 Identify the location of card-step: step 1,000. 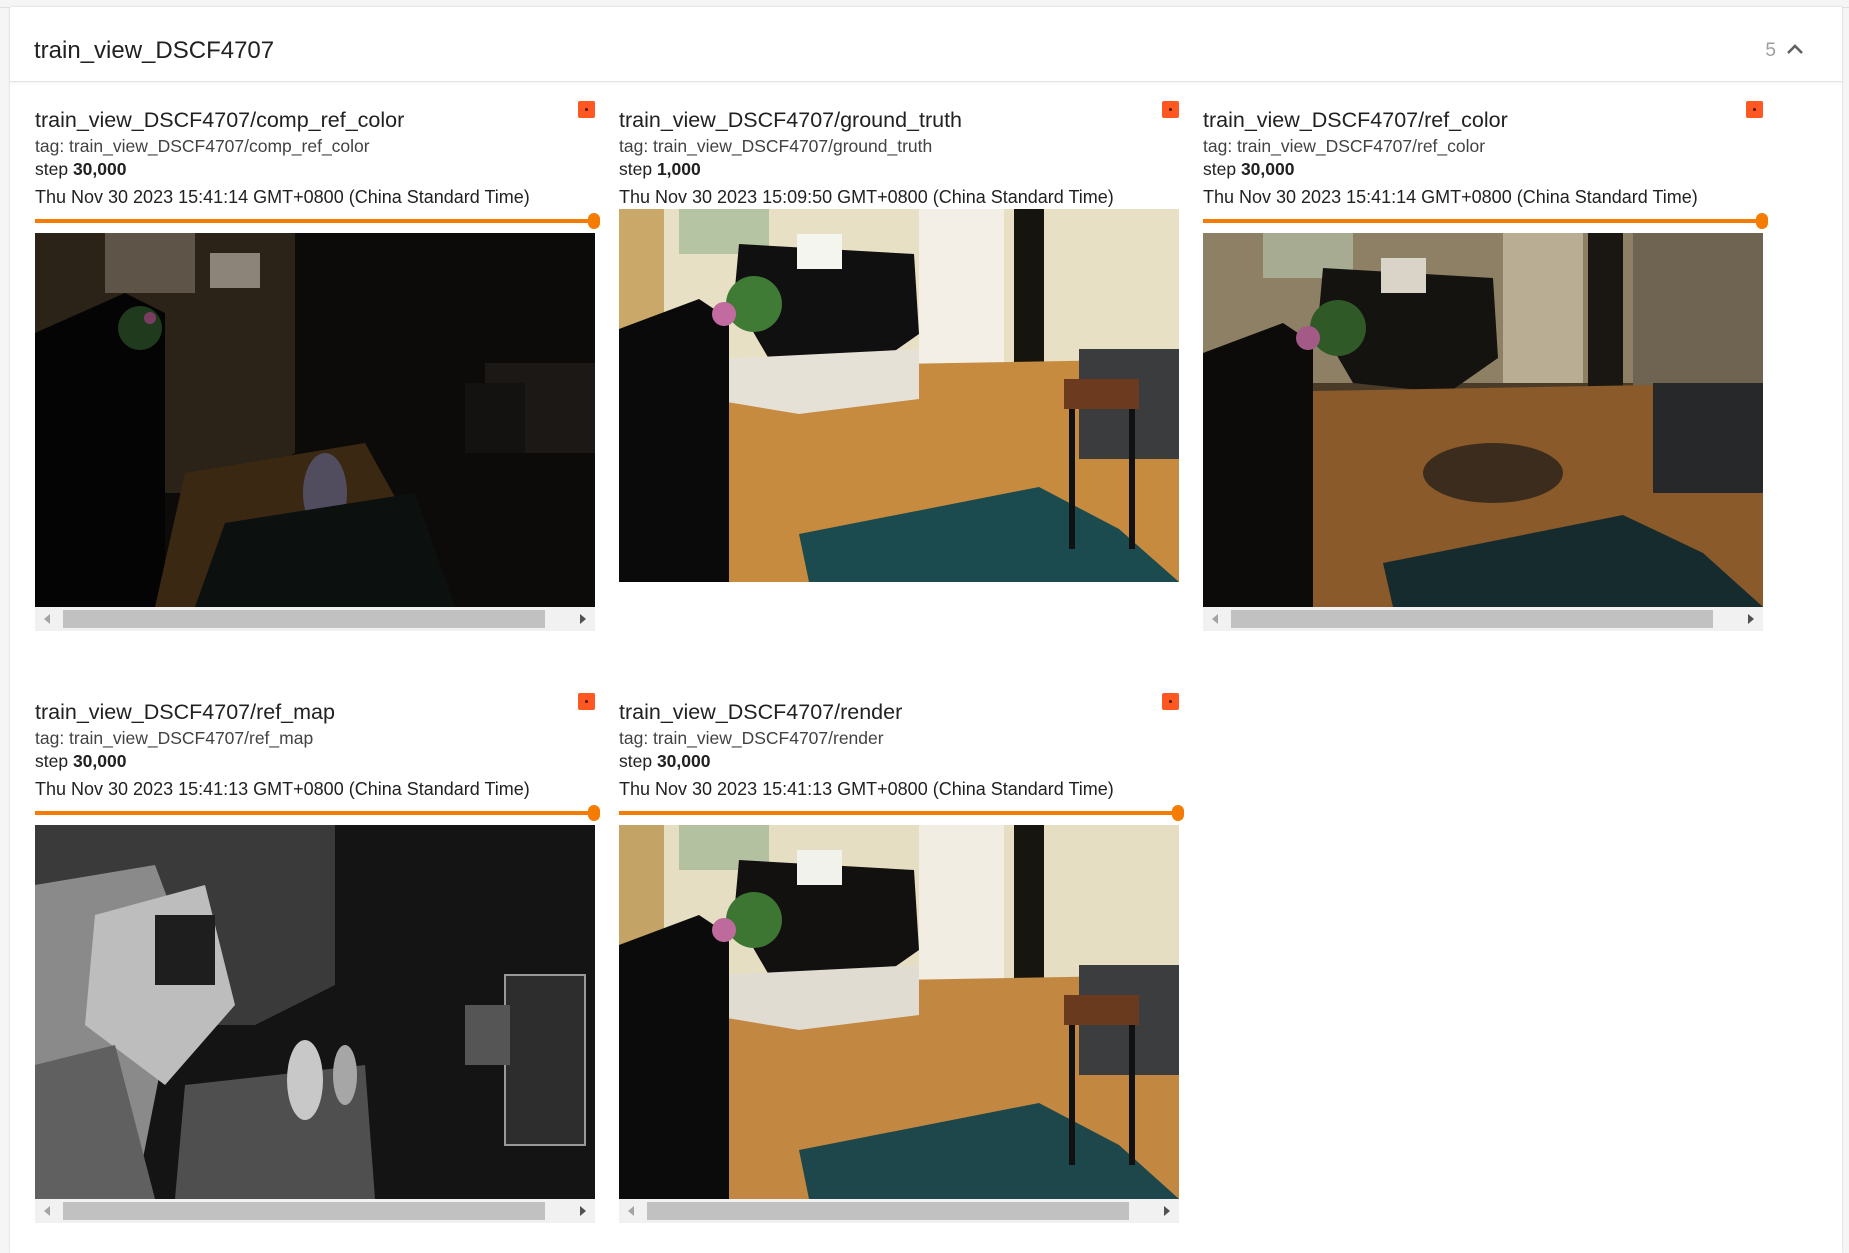
(660, 169).